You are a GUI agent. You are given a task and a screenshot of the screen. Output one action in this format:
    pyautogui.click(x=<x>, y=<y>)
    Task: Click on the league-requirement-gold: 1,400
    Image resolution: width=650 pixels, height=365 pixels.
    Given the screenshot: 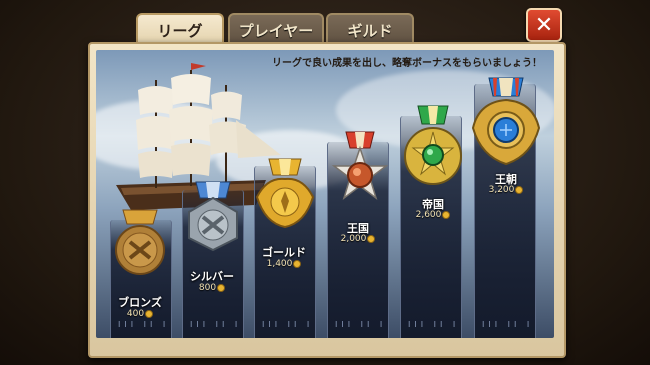 What is the action you would take?
    pyautogui.click(x=284, y=264)
    